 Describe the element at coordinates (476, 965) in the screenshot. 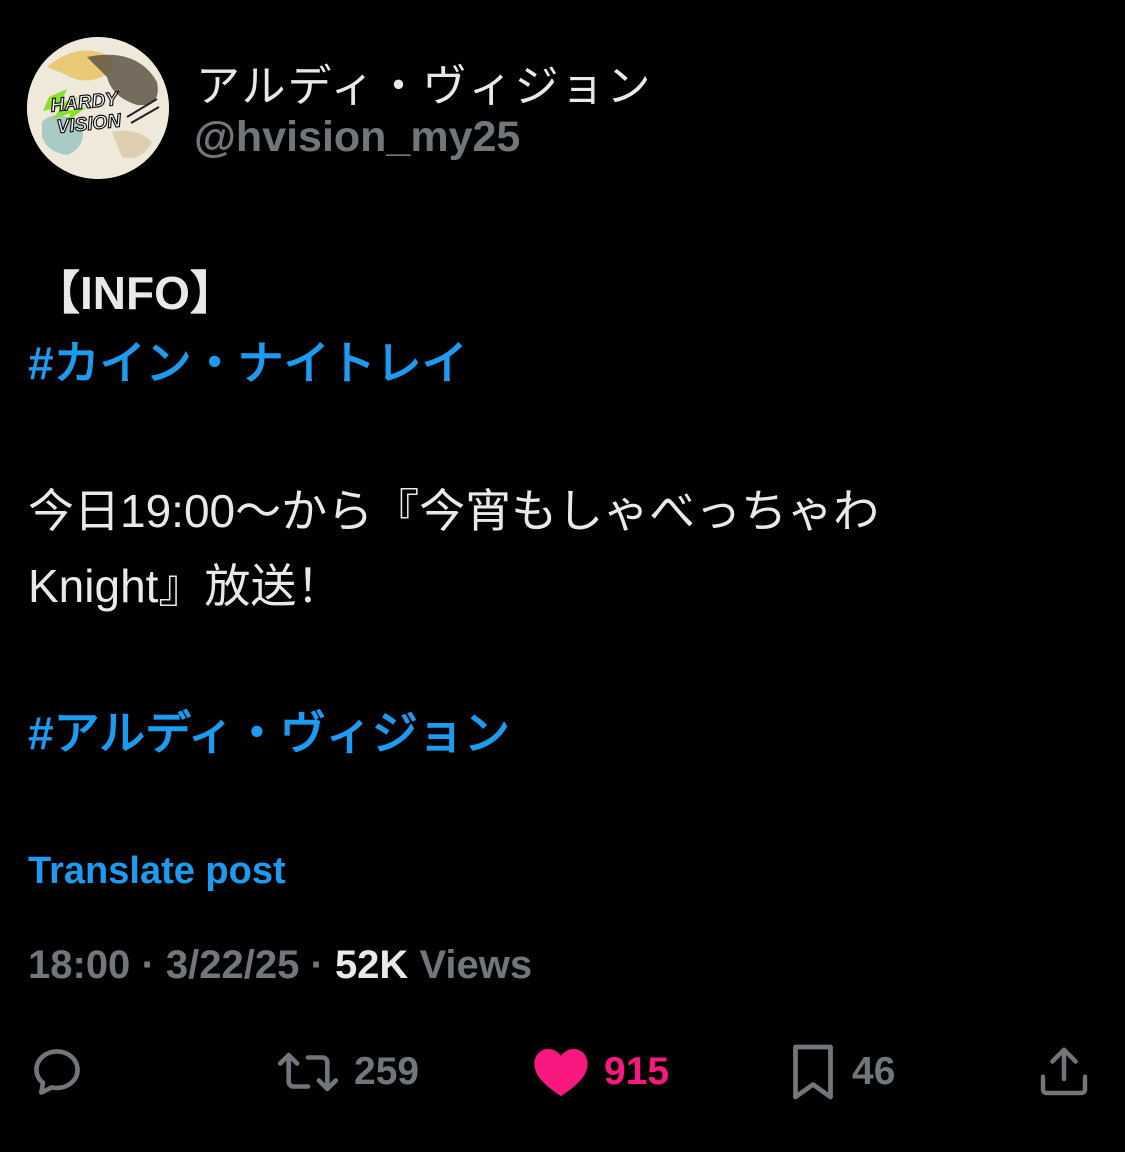

I see `views-label: Views` at that location.